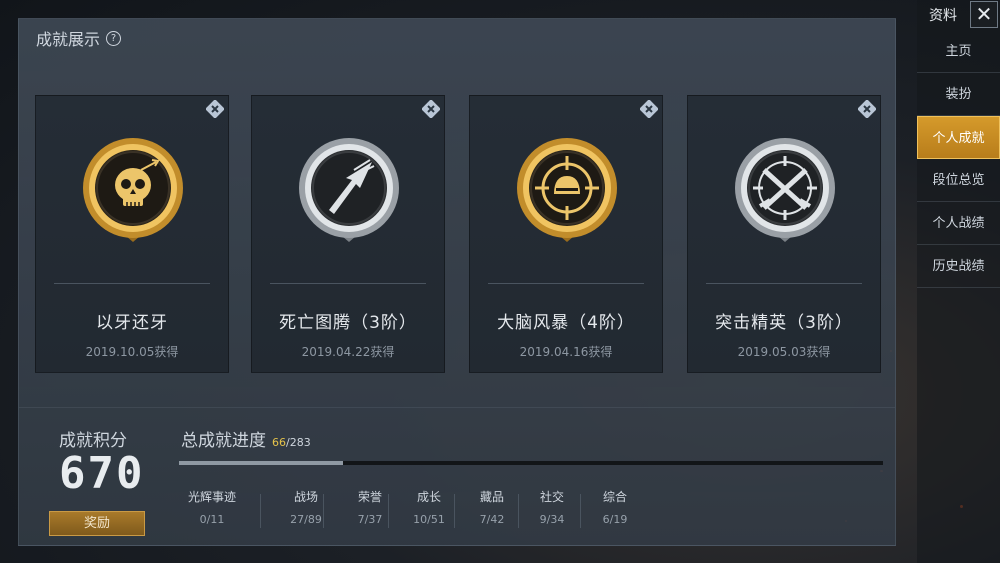 The image size is (1000, 563). I want to click on achievement-name: 突击精英（3阶）, so click(784, 323).